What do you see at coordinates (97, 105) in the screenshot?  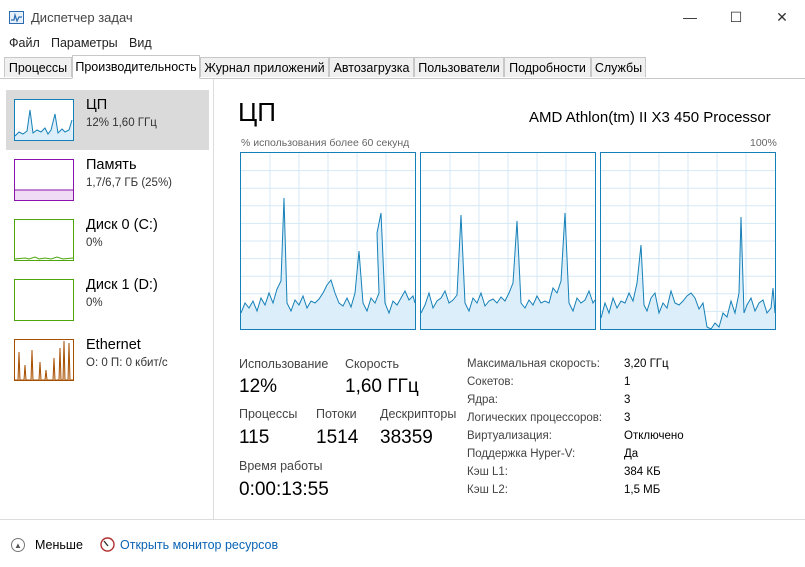 I see `sidebar-item-label: ЦП` at bounding box center [97, 105].